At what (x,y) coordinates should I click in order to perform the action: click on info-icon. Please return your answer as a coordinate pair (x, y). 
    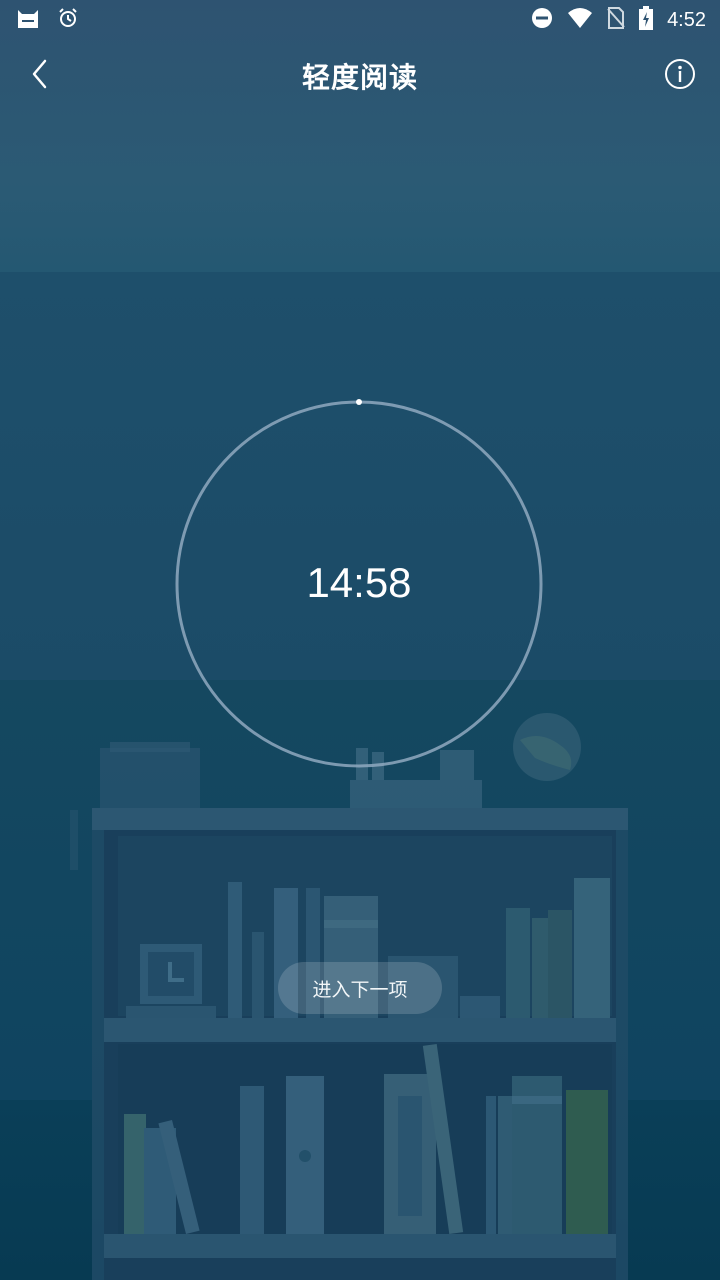
    Looking at the image, I should click on (680, 76).